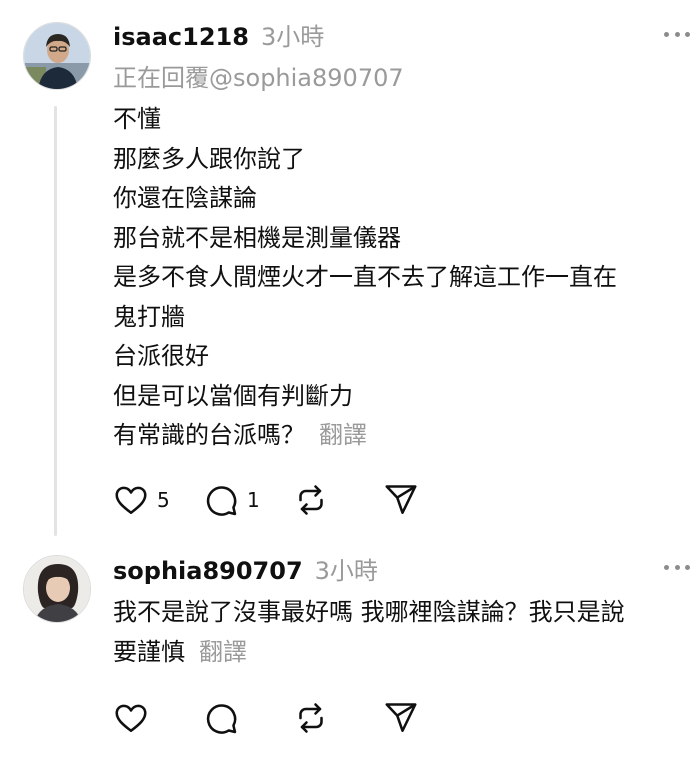 The height and width of the screenshot is (767, 698). What do you see at coordinates (163, 500) in the screenshot?
I see `like-count: 5` at bounding box center [163, 500].